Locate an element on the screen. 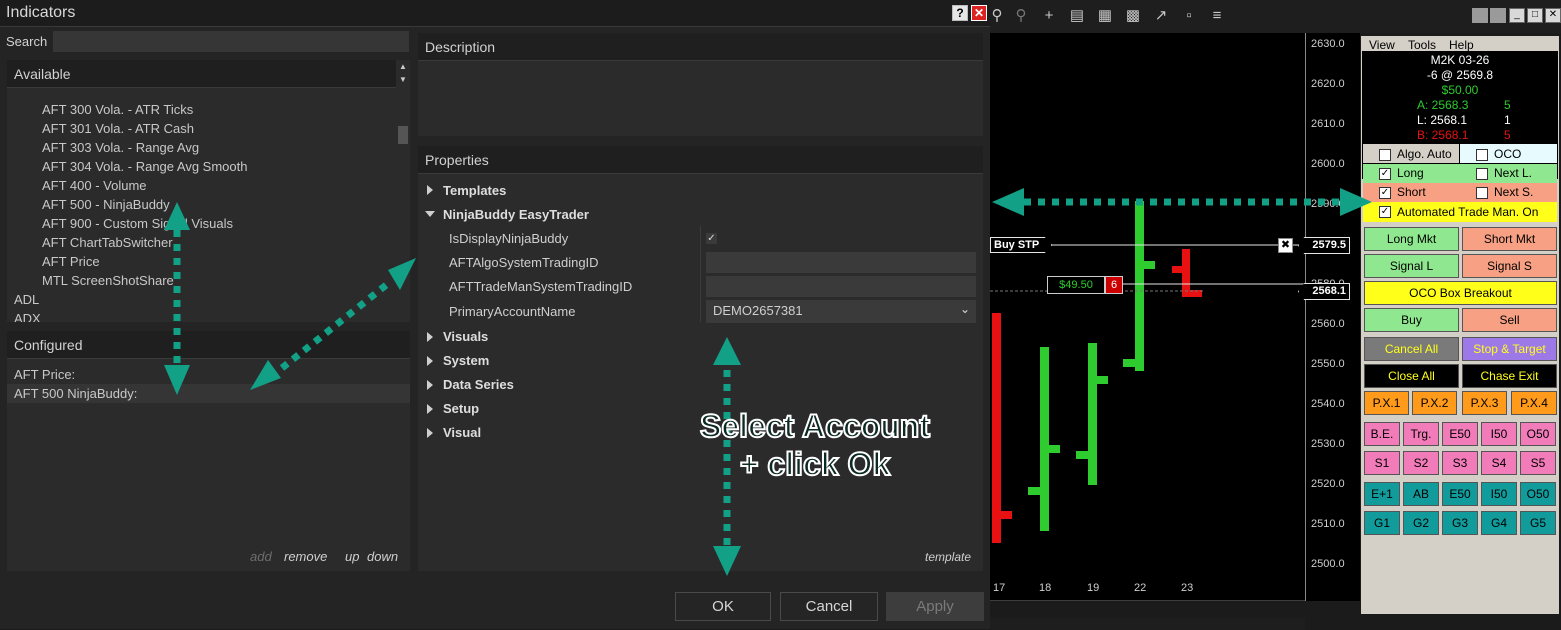 The height and width of the screenshot is (630, 1561). cancel-button: Cancel is located at coordinates (829, 606).